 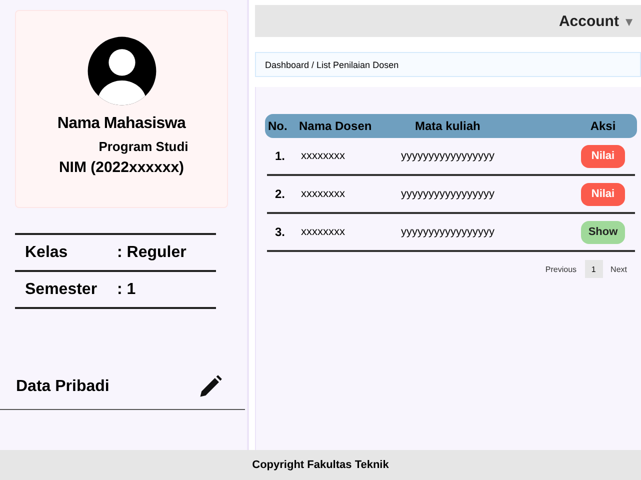 I want to click on show-button: Show, so click(x=603, y=232).